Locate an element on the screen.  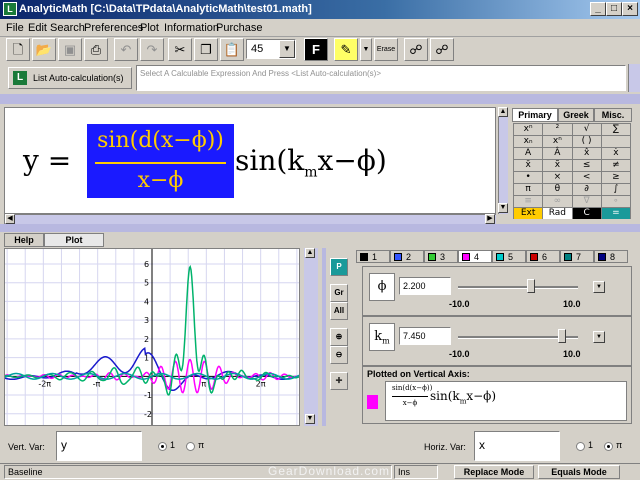
param-mode-button: P is located at coordinates (339, 267).